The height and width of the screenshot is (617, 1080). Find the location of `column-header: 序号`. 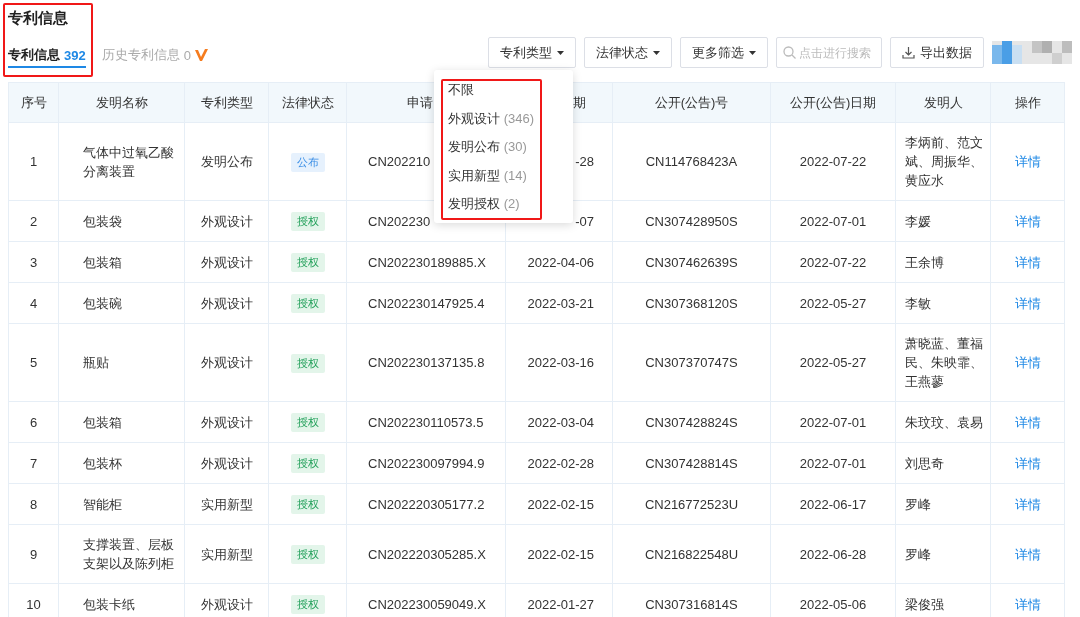

column-header: 序号 is located at coordinates (33, 102).